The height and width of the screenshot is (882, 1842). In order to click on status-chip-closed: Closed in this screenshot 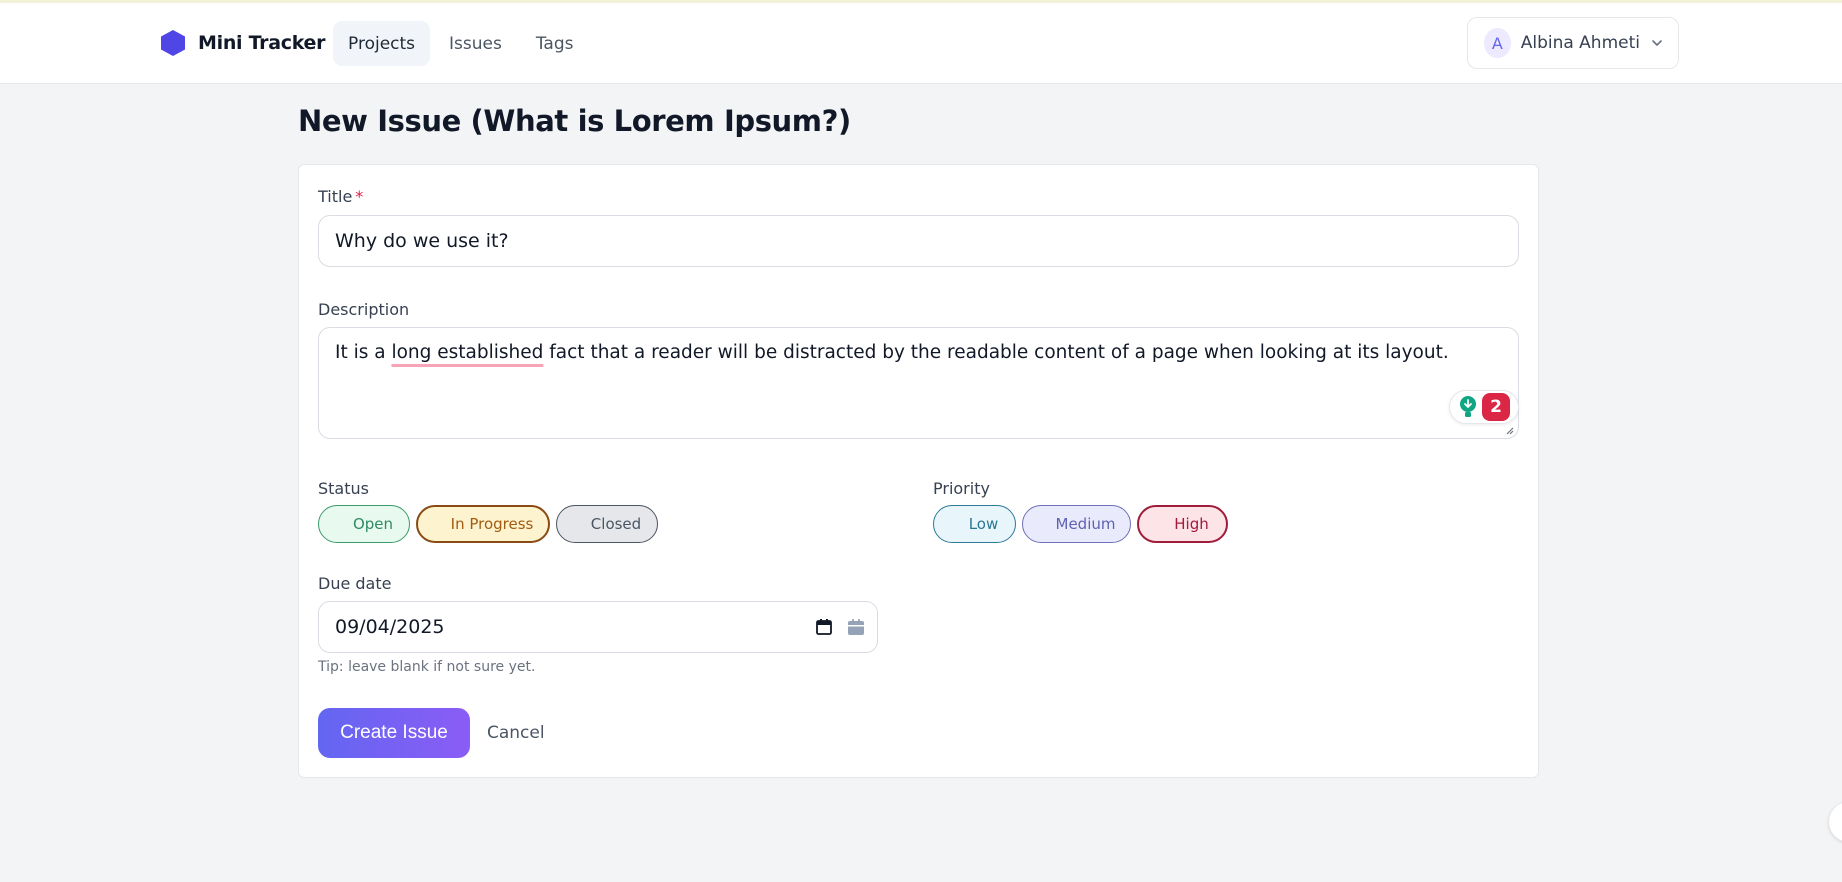, I will do `click(607, 524)`.